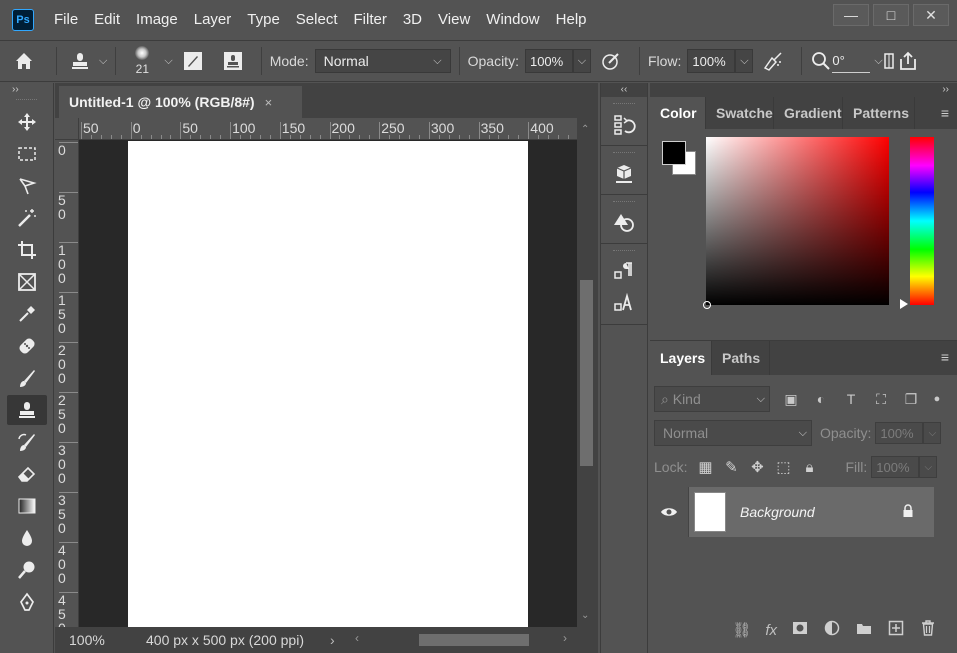 The width and height of the screenshot is (957, 653). I want to click on layer-lock-icon, so click(908, 512).